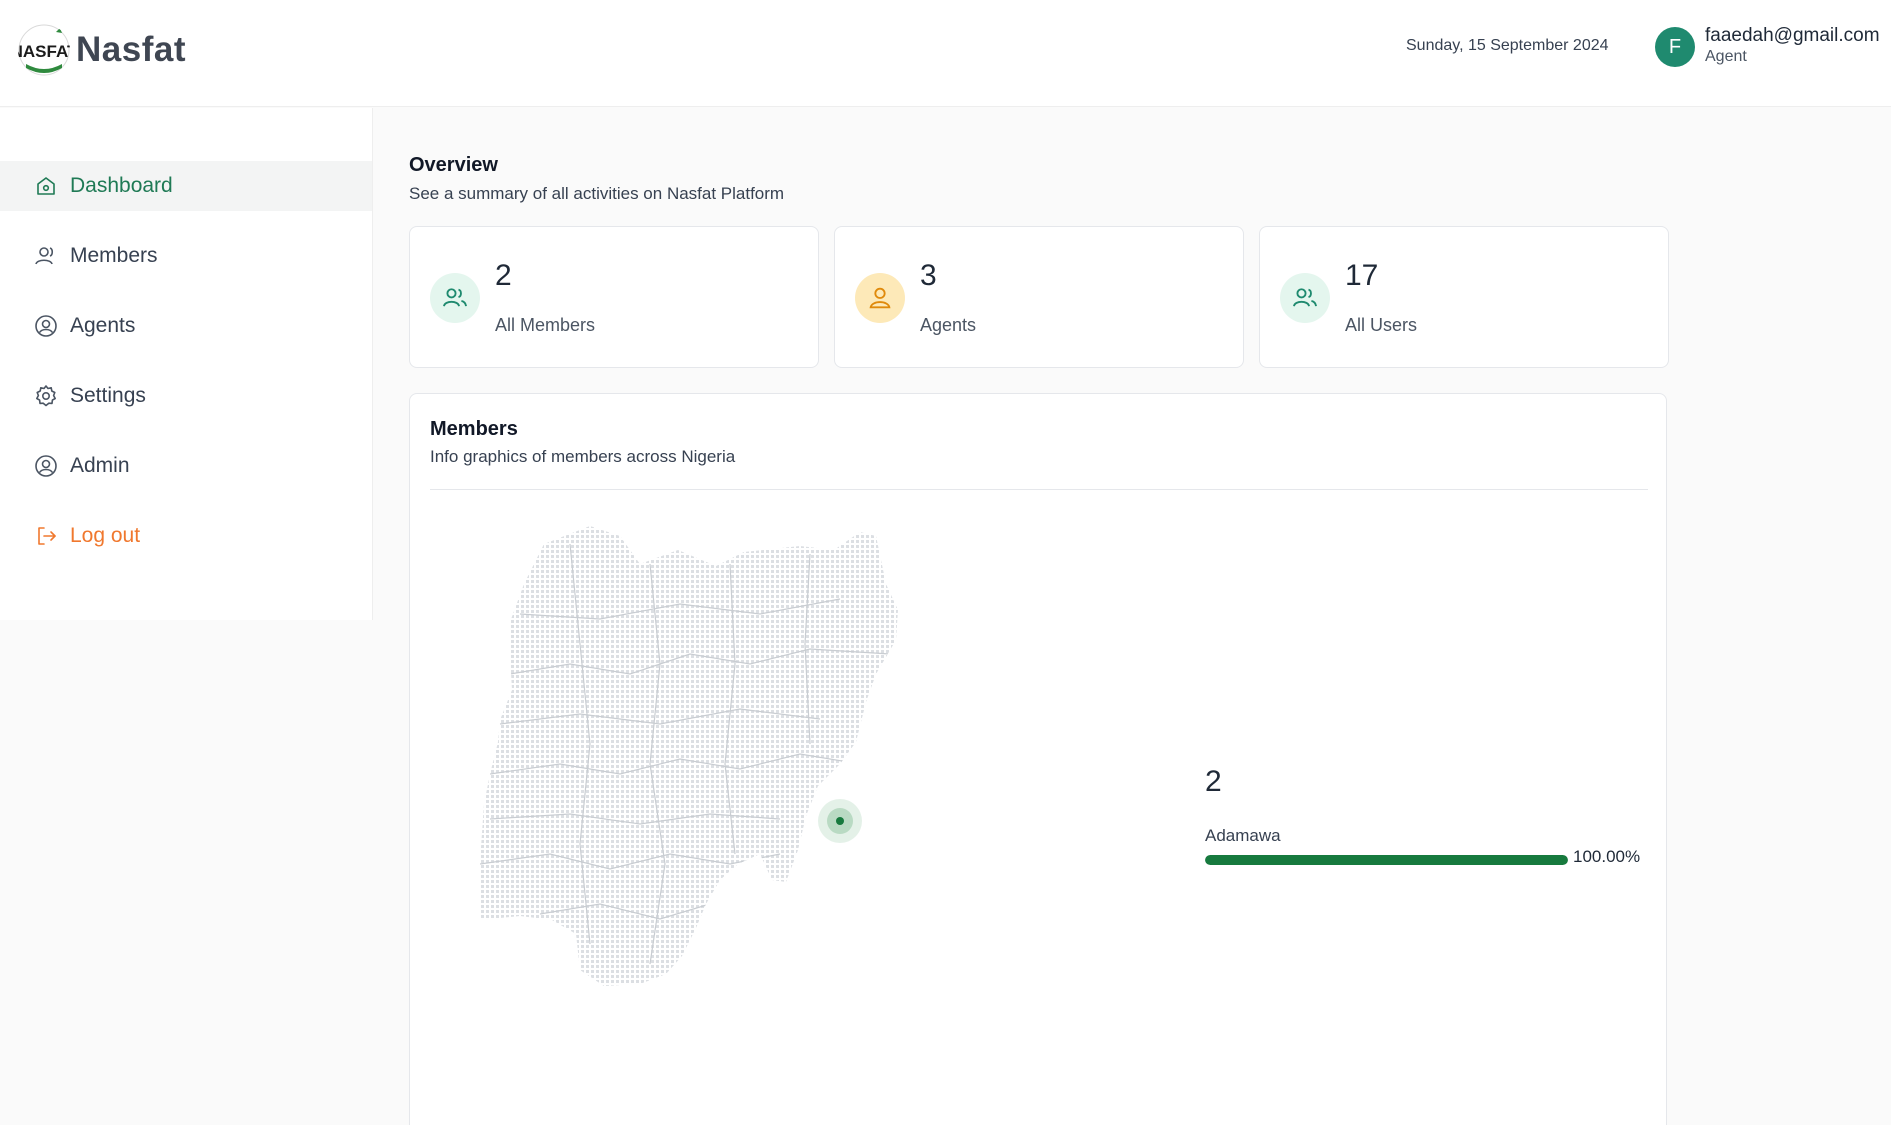 This screenshot has width=1891, height=1125. What do you see at coordinates (1675, 47) in the screenshot?
I see `avatar: F` at bounding box center [1675, 47].